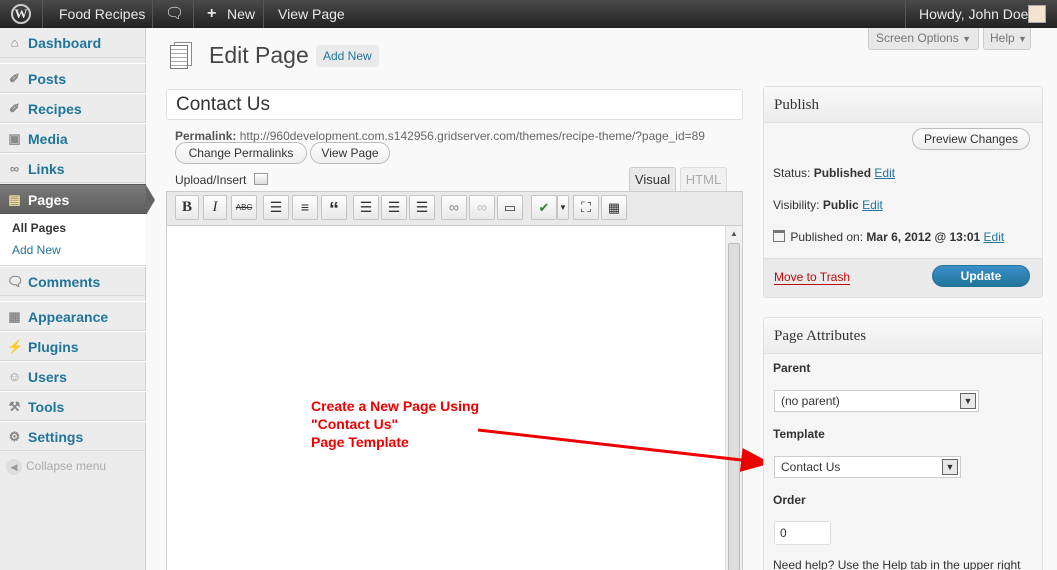 The image size is (1057, 570). What do you see at coordinates (923, 237) in the screenshot?
I see `published-date: Mar 6, 2012 @ 13:01` at bounding box center [923, 237].